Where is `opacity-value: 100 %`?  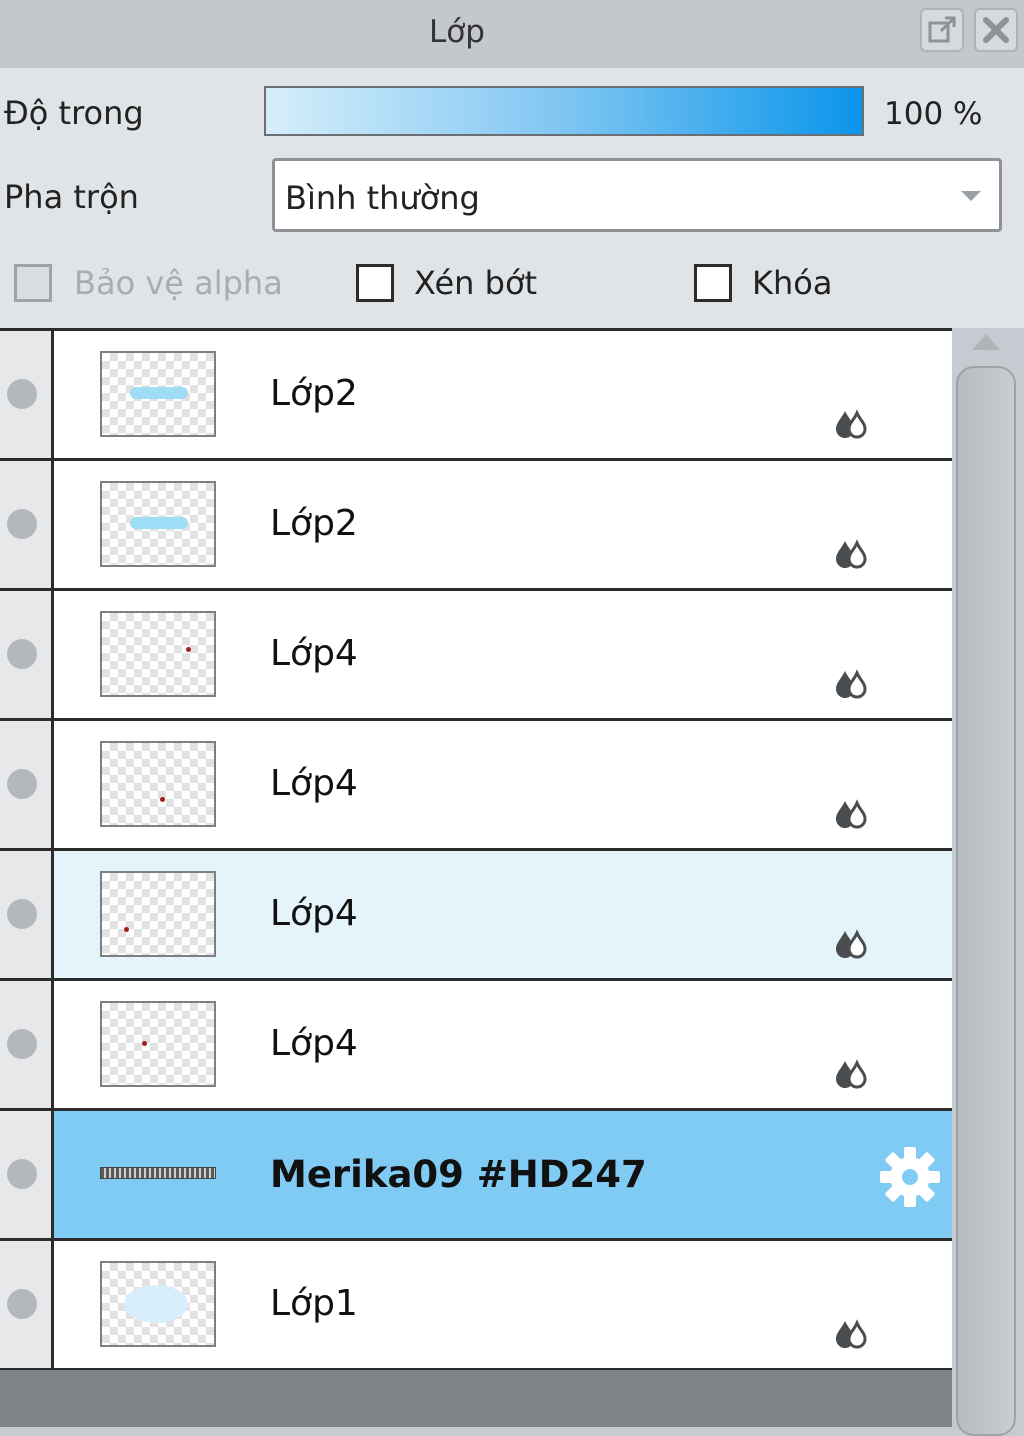
opacity-value: 100 % is located at coordinates (933, 114).